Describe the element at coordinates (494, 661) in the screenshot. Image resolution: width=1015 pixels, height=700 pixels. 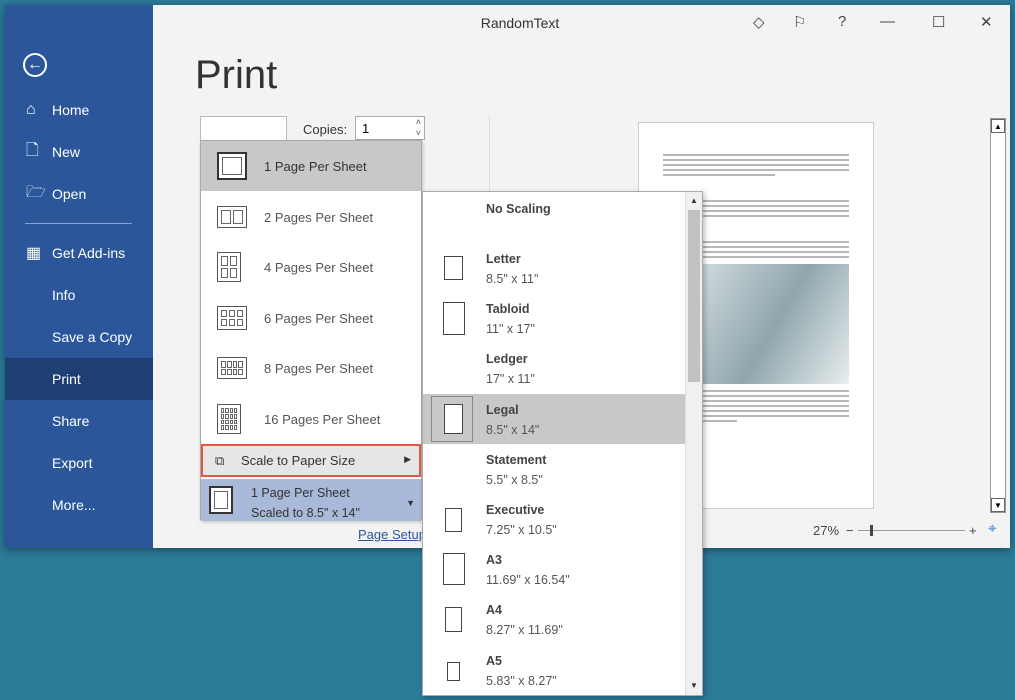
I see `paper-name: A5` at that location.